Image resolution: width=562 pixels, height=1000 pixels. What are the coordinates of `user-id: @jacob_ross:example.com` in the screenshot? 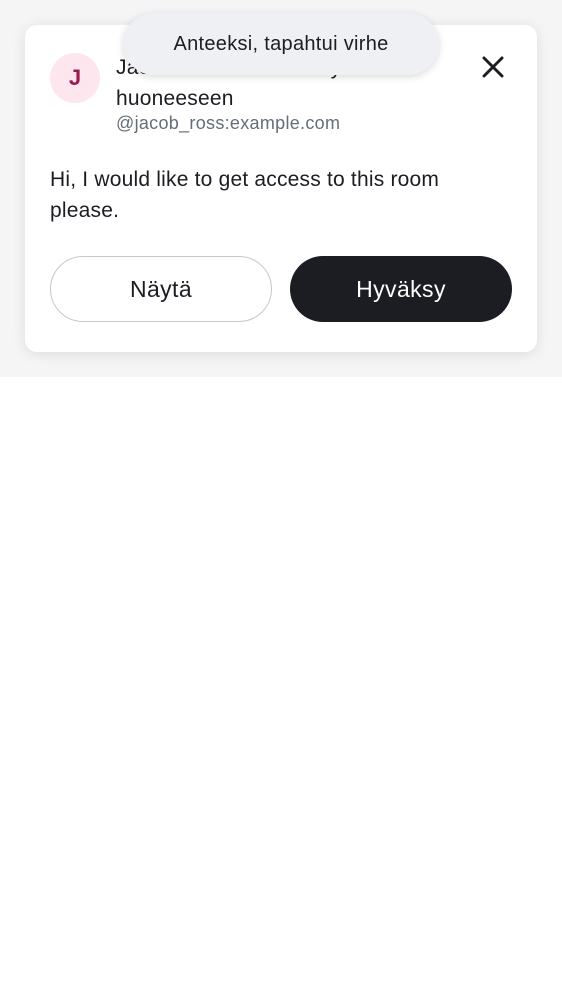 It's located at (228, 123).